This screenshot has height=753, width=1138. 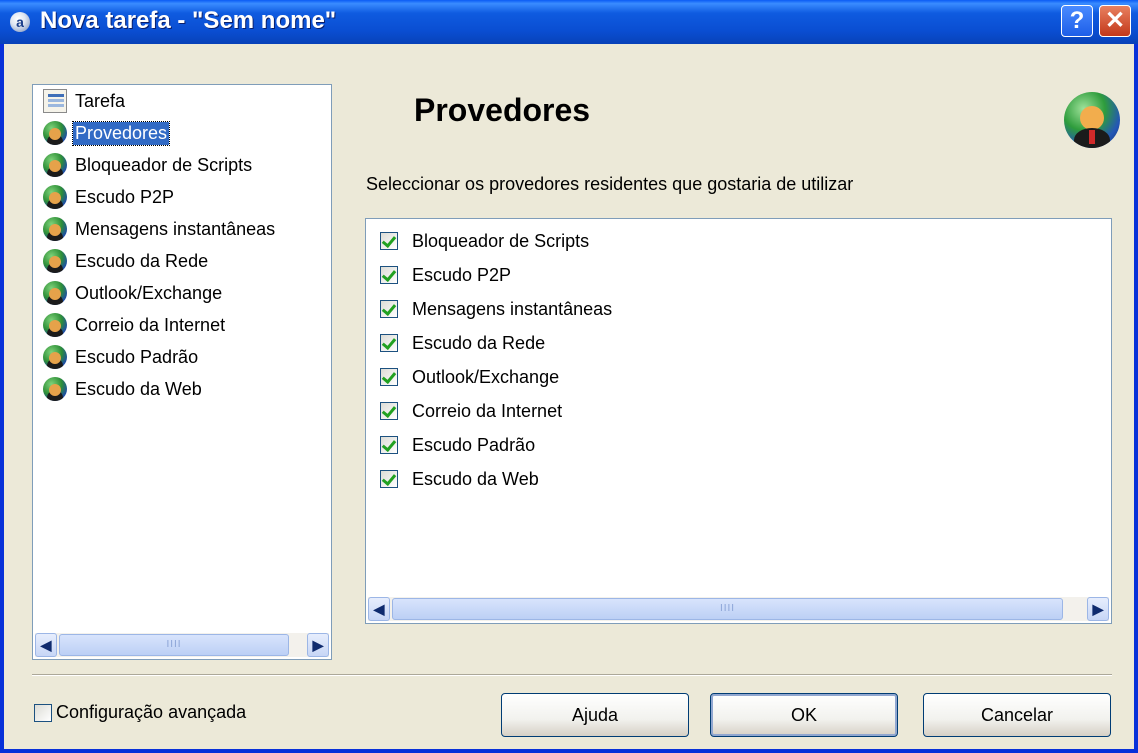 I want to click on provider-label: Bloqueador de Scripts, so click(x=501, y=240).